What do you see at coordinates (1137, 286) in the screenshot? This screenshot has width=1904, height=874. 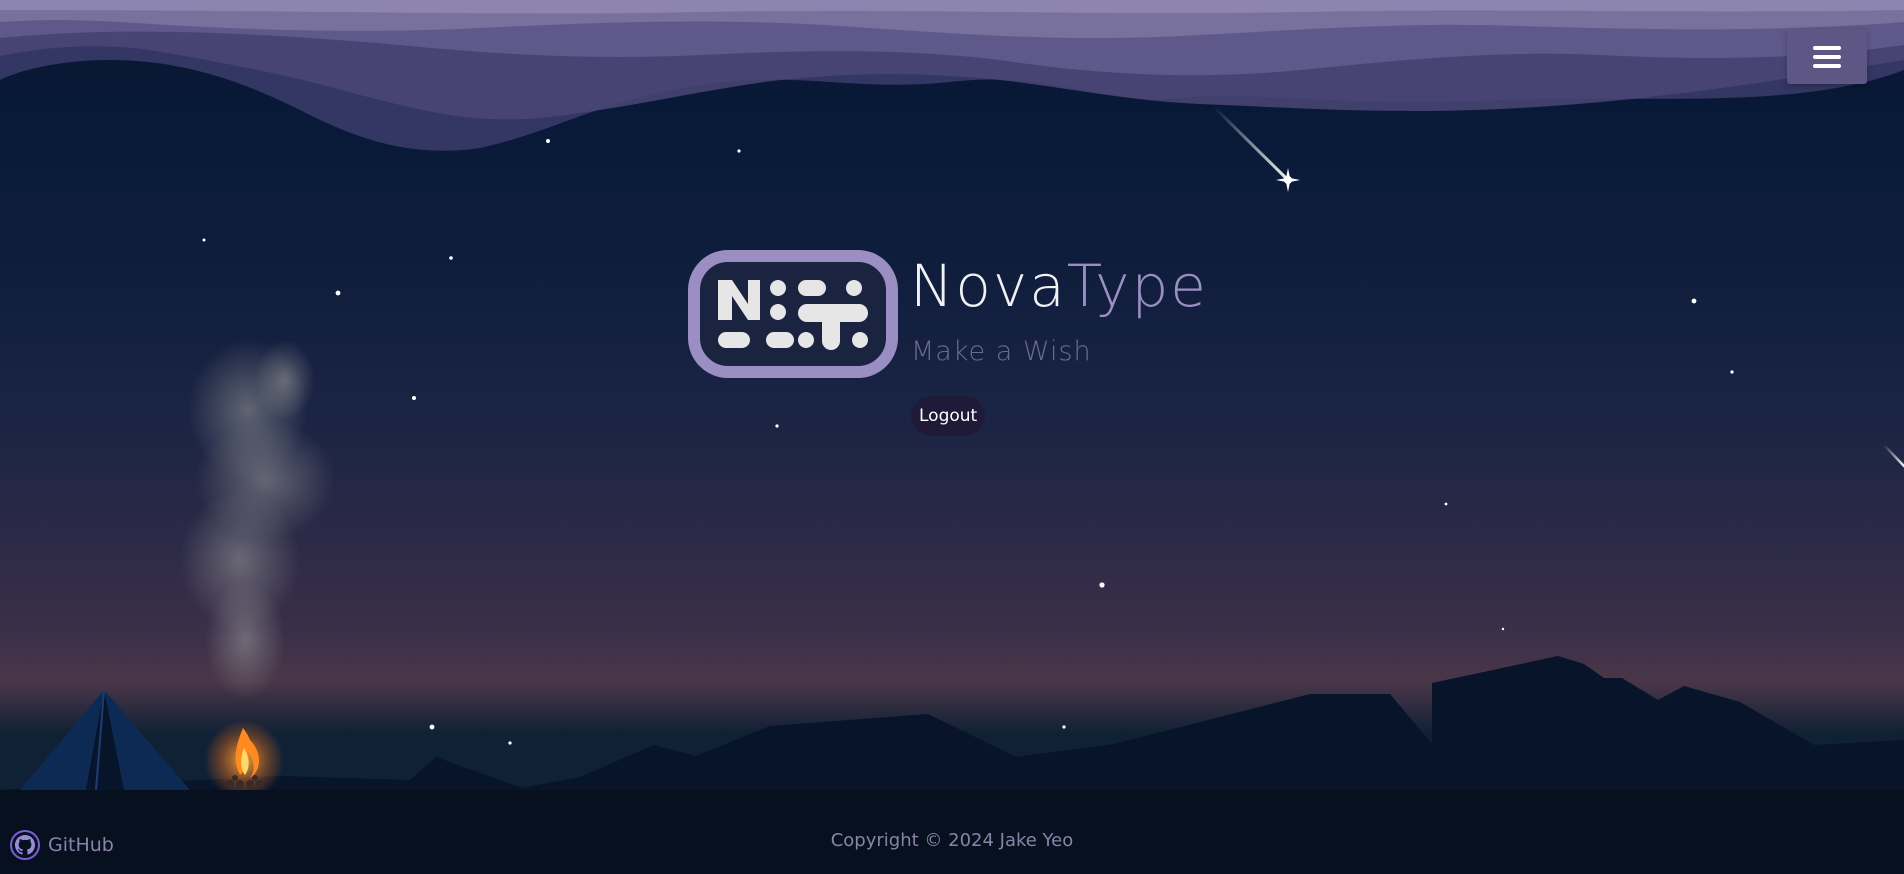 I see `brand-name-type: Type` at bounding box center [1137, 286].